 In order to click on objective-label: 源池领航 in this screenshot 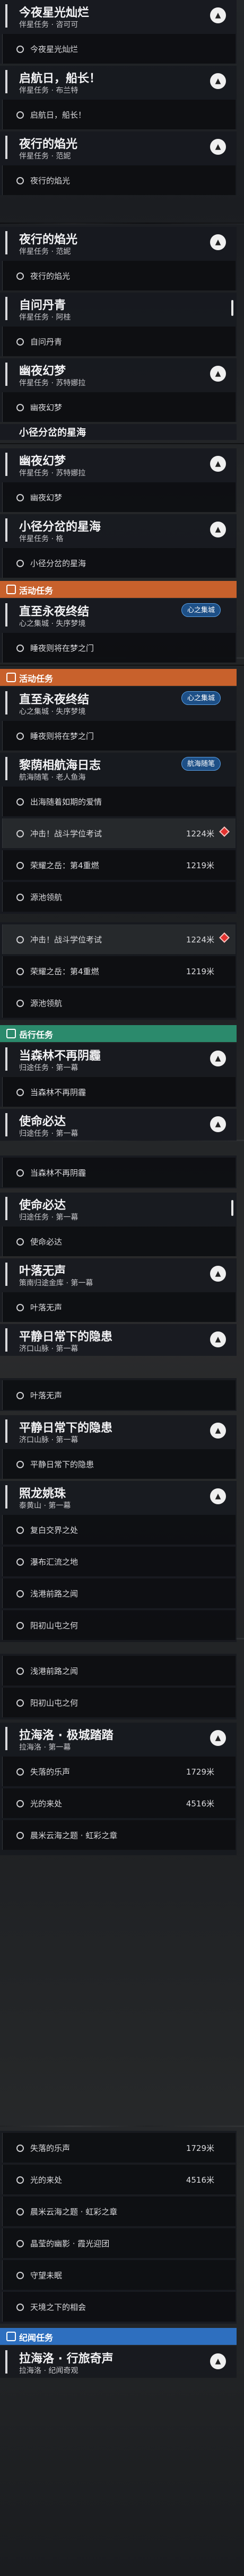, I will do `click(47, 897)`.